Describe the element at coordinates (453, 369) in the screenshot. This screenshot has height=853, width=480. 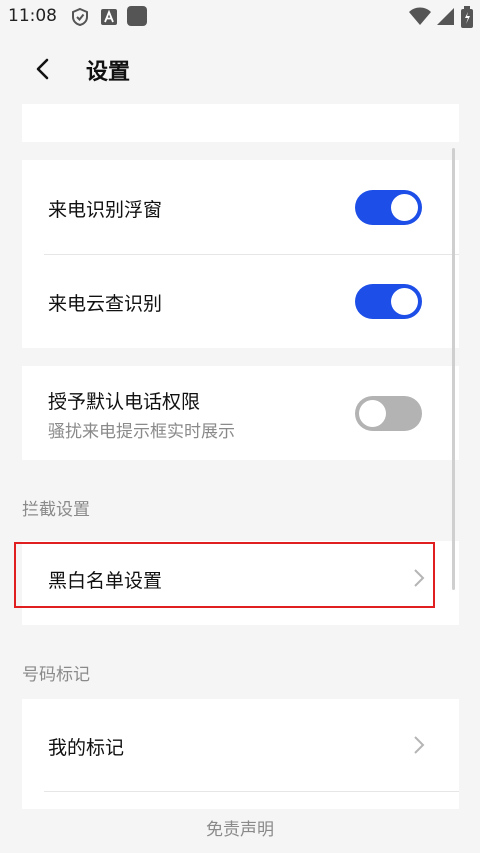
I see `scrollbar` at that location.